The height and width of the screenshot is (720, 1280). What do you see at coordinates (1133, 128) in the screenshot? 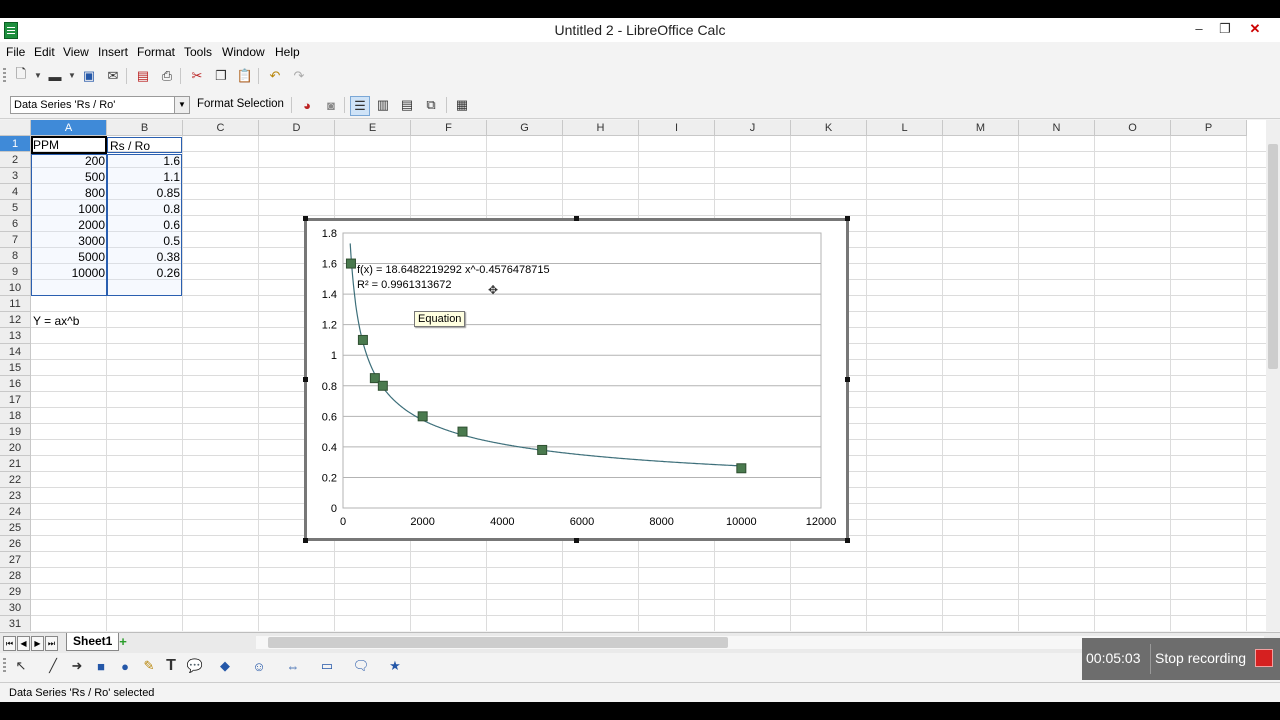
I see `column-header: O` at bounding box center [1133, 128].